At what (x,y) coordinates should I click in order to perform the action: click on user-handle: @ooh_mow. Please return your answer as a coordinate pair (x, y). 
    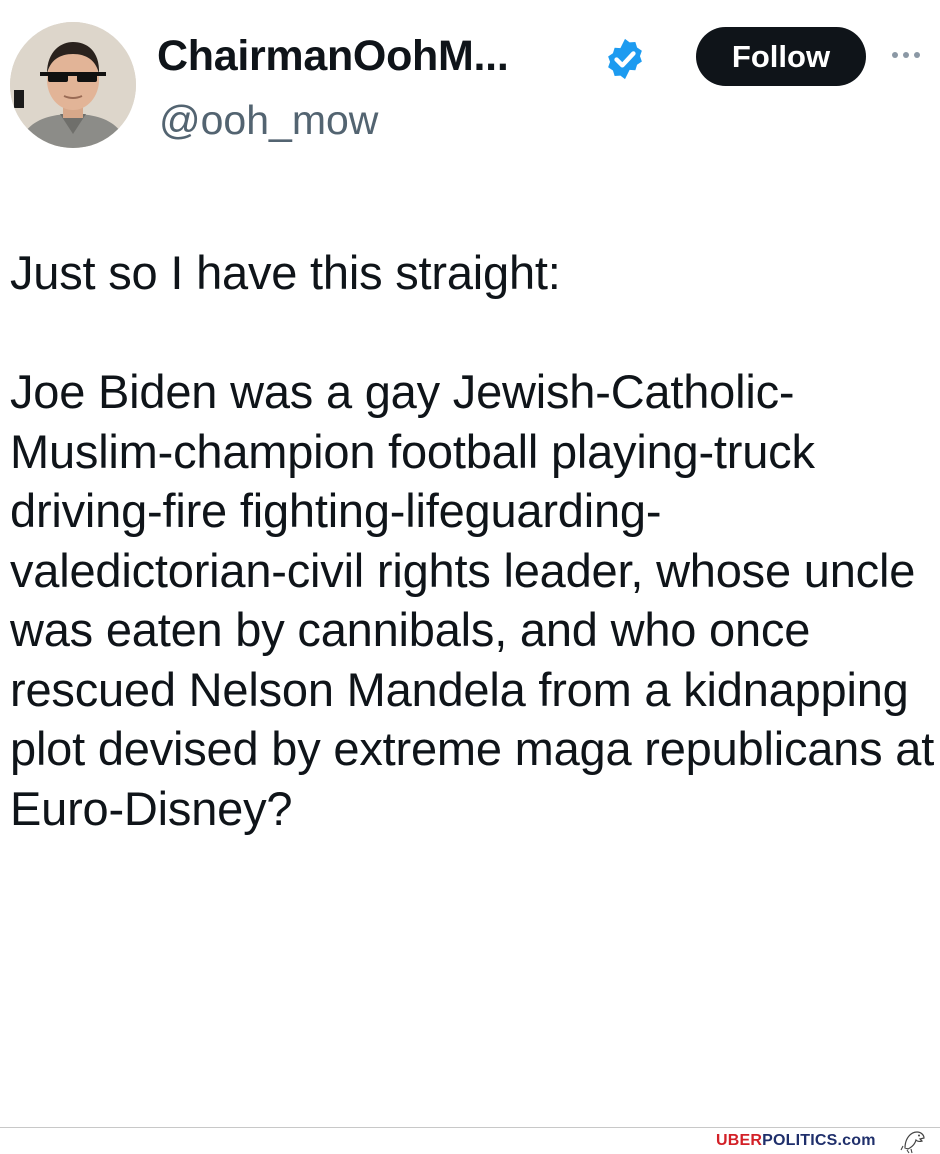
    Looking at the image, I should click on (268, 120).